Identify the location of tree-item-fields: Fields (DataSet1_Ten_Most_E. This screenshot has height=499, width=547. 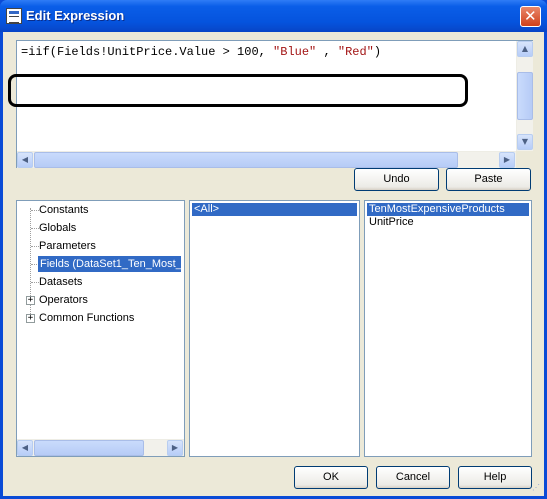
(109, 264).